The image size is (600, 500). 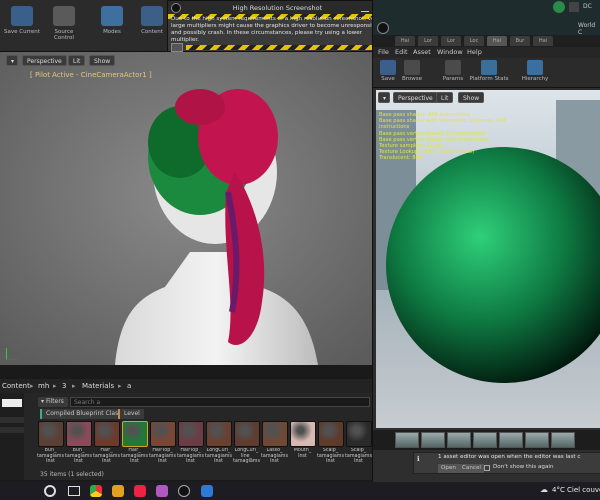 What do you see at coordinates (112, 26) in the screenshot?
I see `modes-button: Modes` at bounding box center [112, 26].